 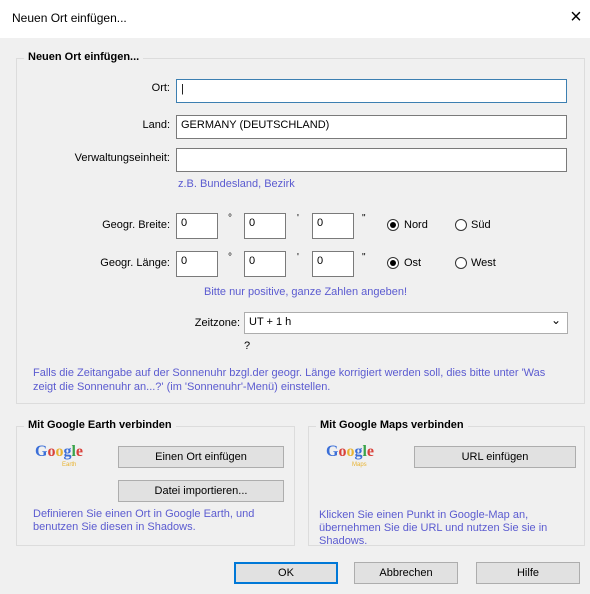 I want to click on breite-degrees-input: 0, so click(x=197, y=226).